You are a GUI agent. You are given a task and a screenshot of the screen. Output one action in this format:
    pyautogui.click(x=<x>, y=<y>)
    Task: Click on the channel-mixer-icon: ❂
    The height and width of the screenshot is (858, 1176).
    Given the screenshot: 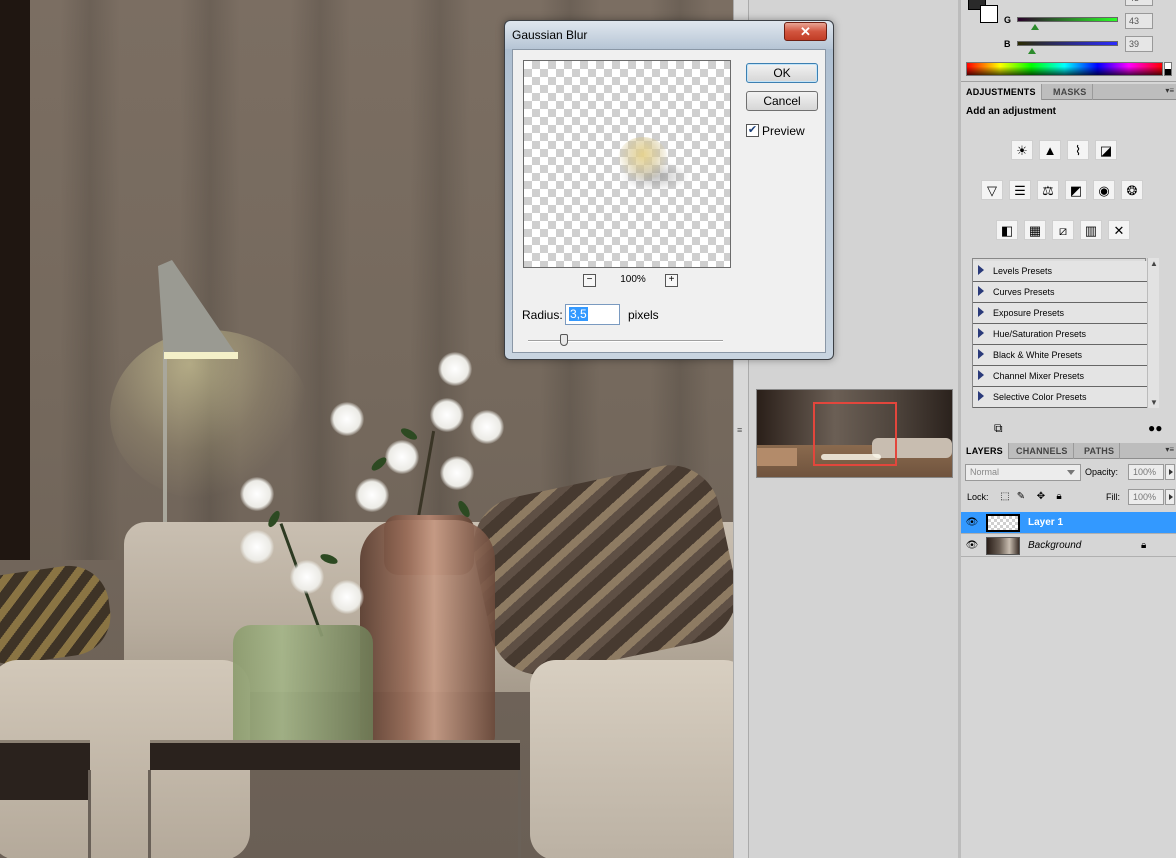 What is the action you would take?
    pyautogui.click(x=1132, y=190)
    